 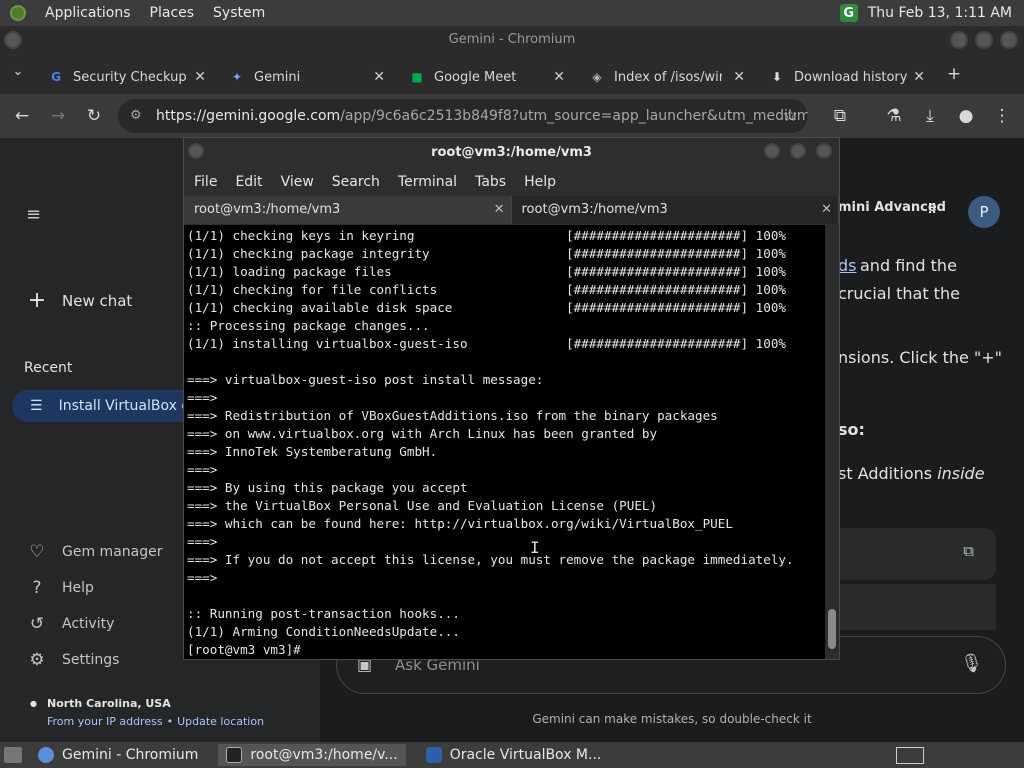 What do you see at coordinates (832, 442) in the screenshot?
I see `terminal-scrollbar` at bounding box center [832, 442].